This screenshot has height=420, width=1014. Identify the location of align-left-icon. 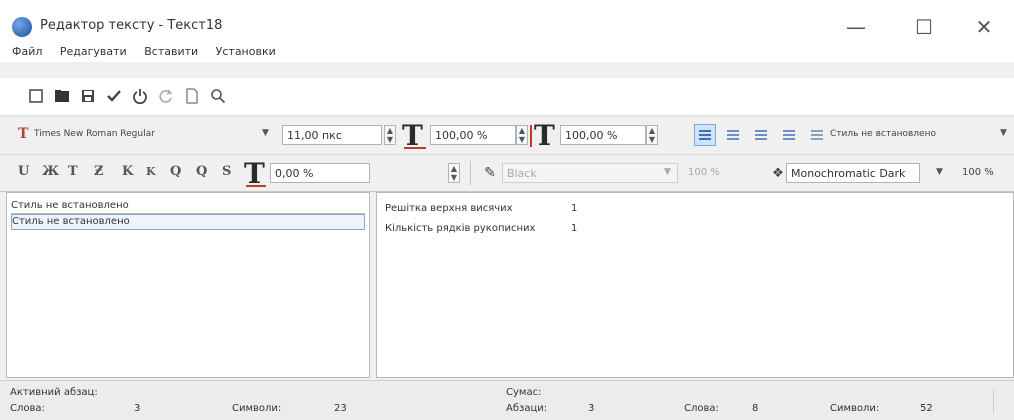
(705, 135).